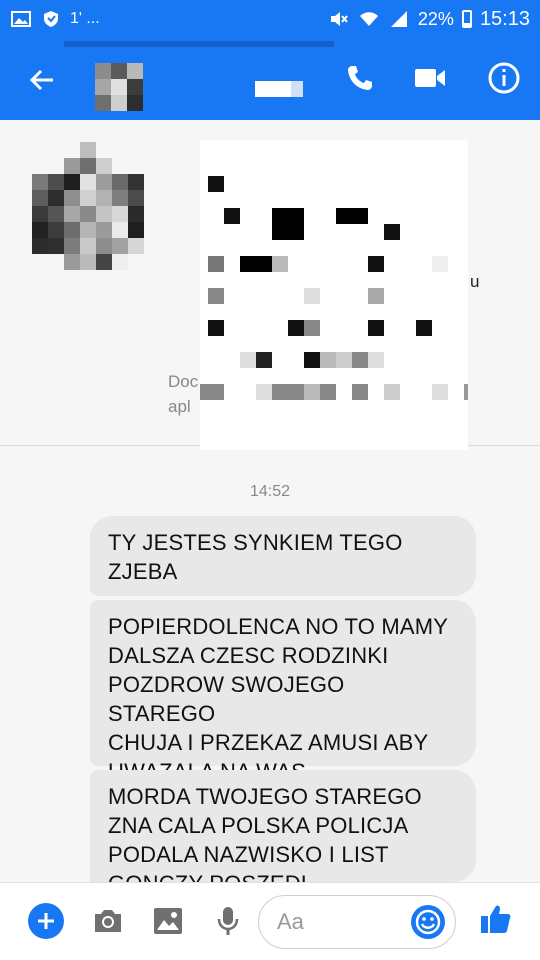  What do you see at coordinates (279, 89) in the screenshot?
I see `contact-name-redacted` at bounding box center [279, 89].